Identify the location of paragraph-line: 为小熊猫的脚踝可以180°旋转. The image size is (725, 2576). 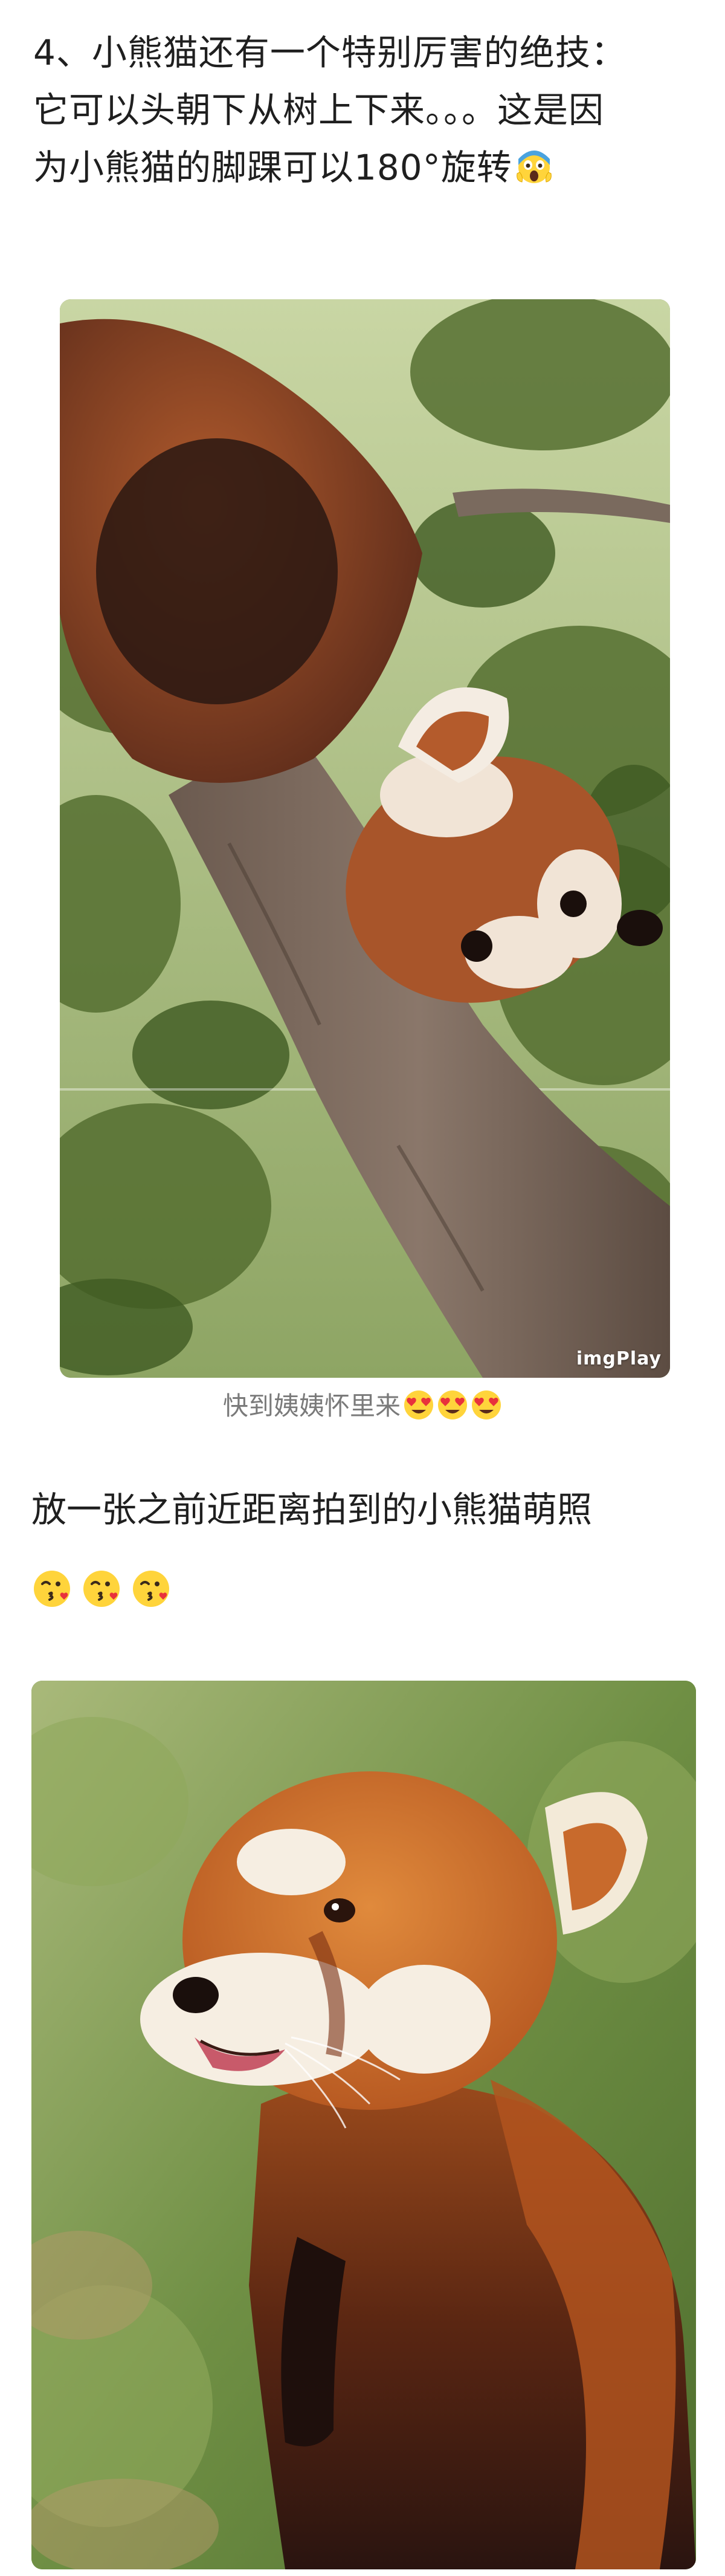
(365, 168).